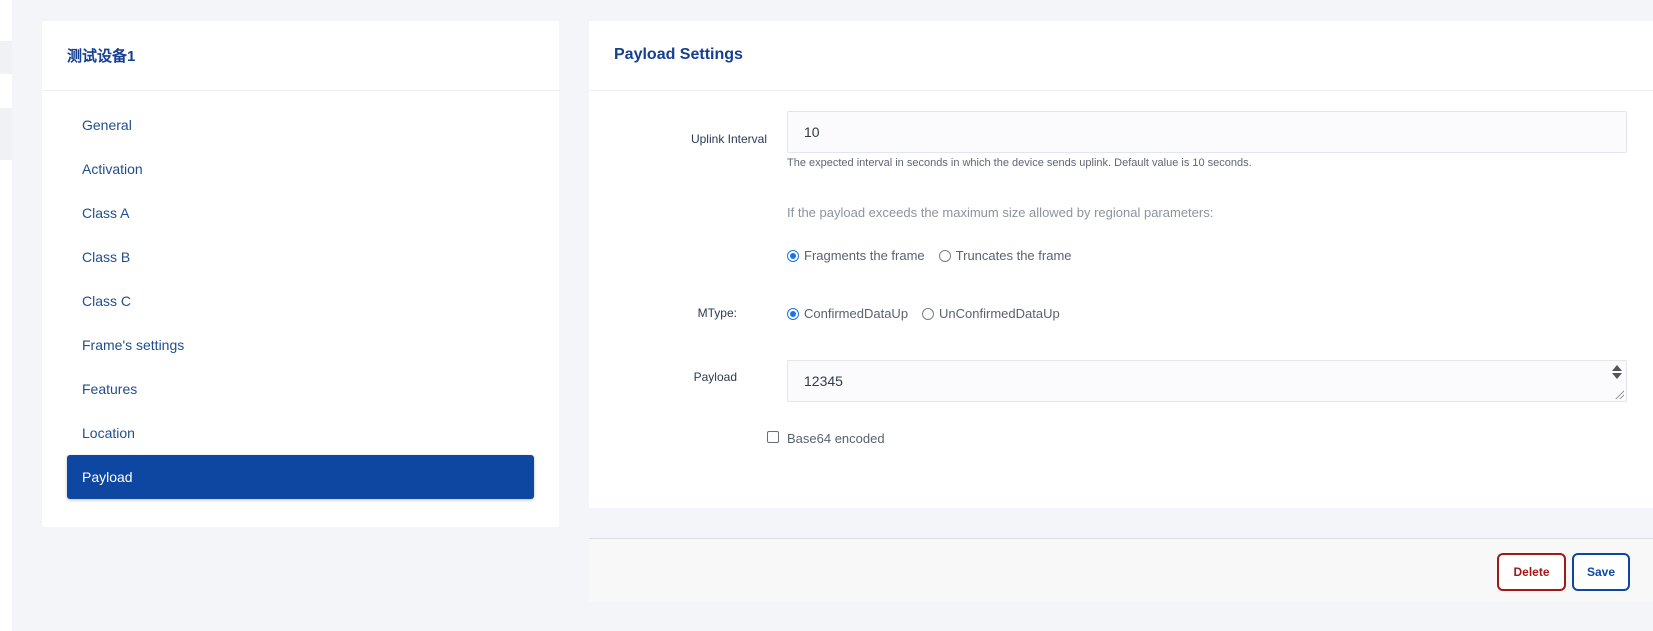  Describe the element at coordinates (300, 213) in the screenshot. I see `sidebar-item-class-a: Class A` at that location.